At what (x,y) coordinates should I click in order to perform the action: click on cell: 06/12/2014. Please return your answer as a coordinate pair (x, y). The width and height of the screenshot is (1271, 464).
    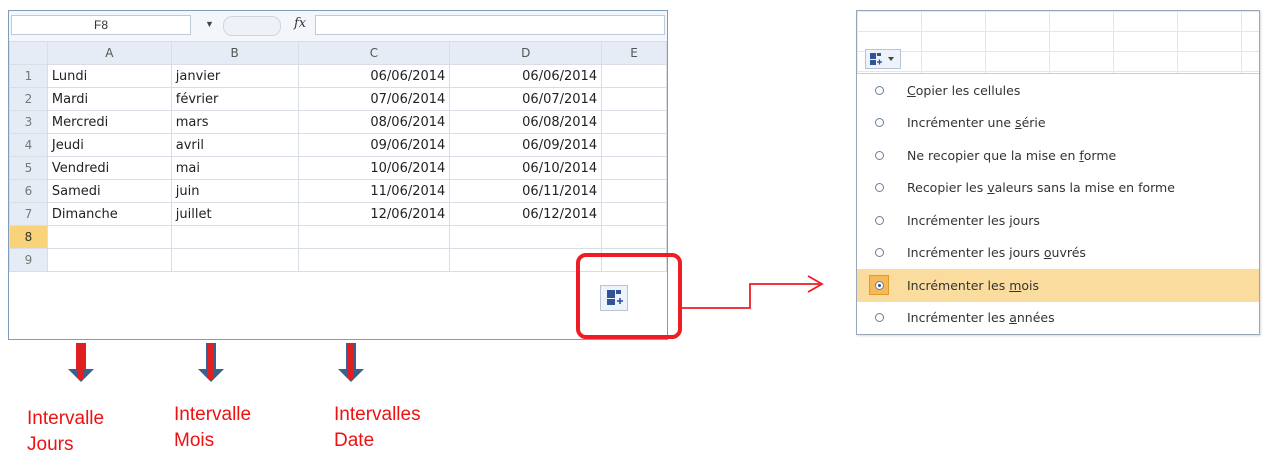
    Looking at the image, I should click on (526, 214).